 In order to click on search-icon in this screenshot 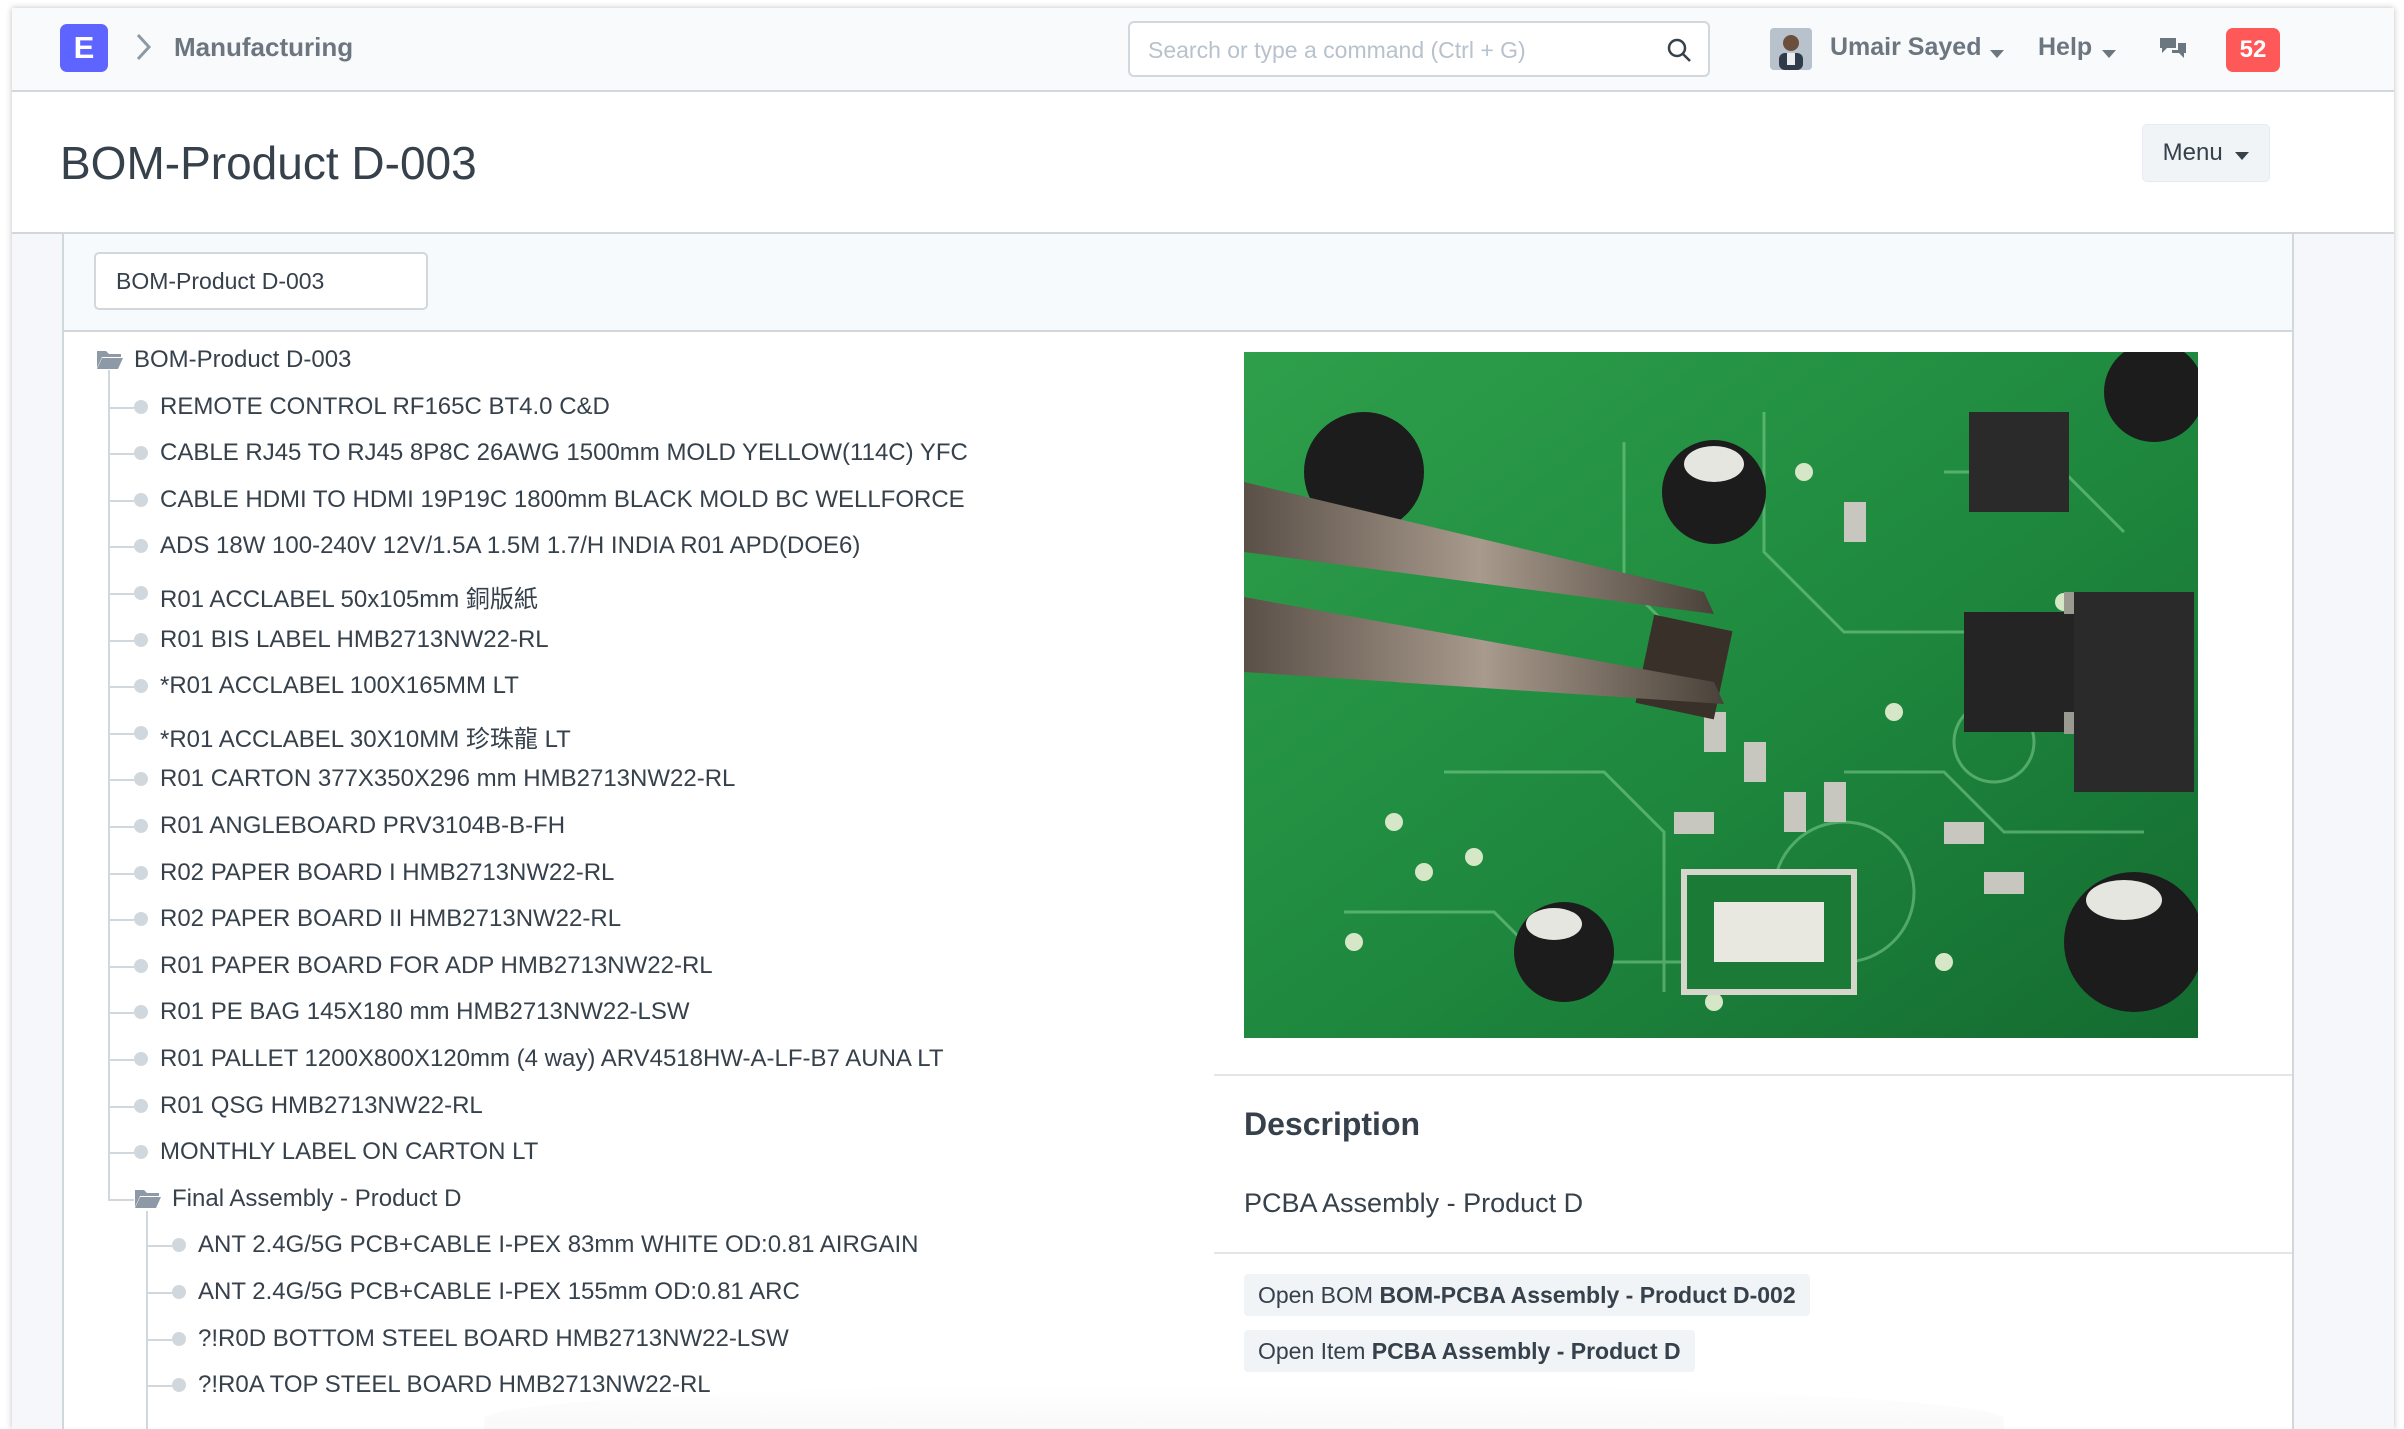, I will do `click(1679, 52)`.